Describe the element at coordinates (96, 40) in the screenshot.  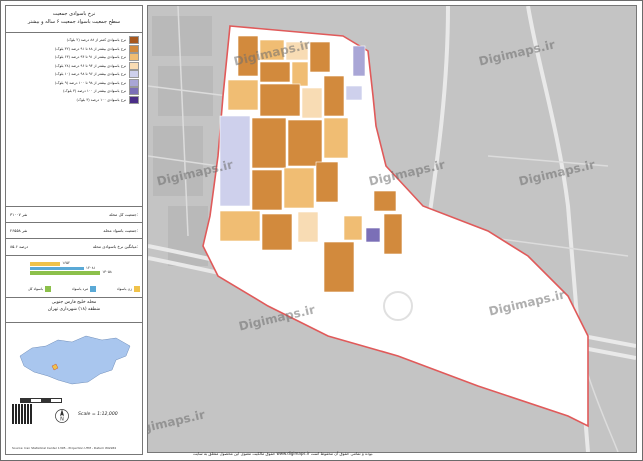
I see `legend-label: نرخ باسوادی کمتر از ۸۸ درصد (۲ بلوک)` at that location.